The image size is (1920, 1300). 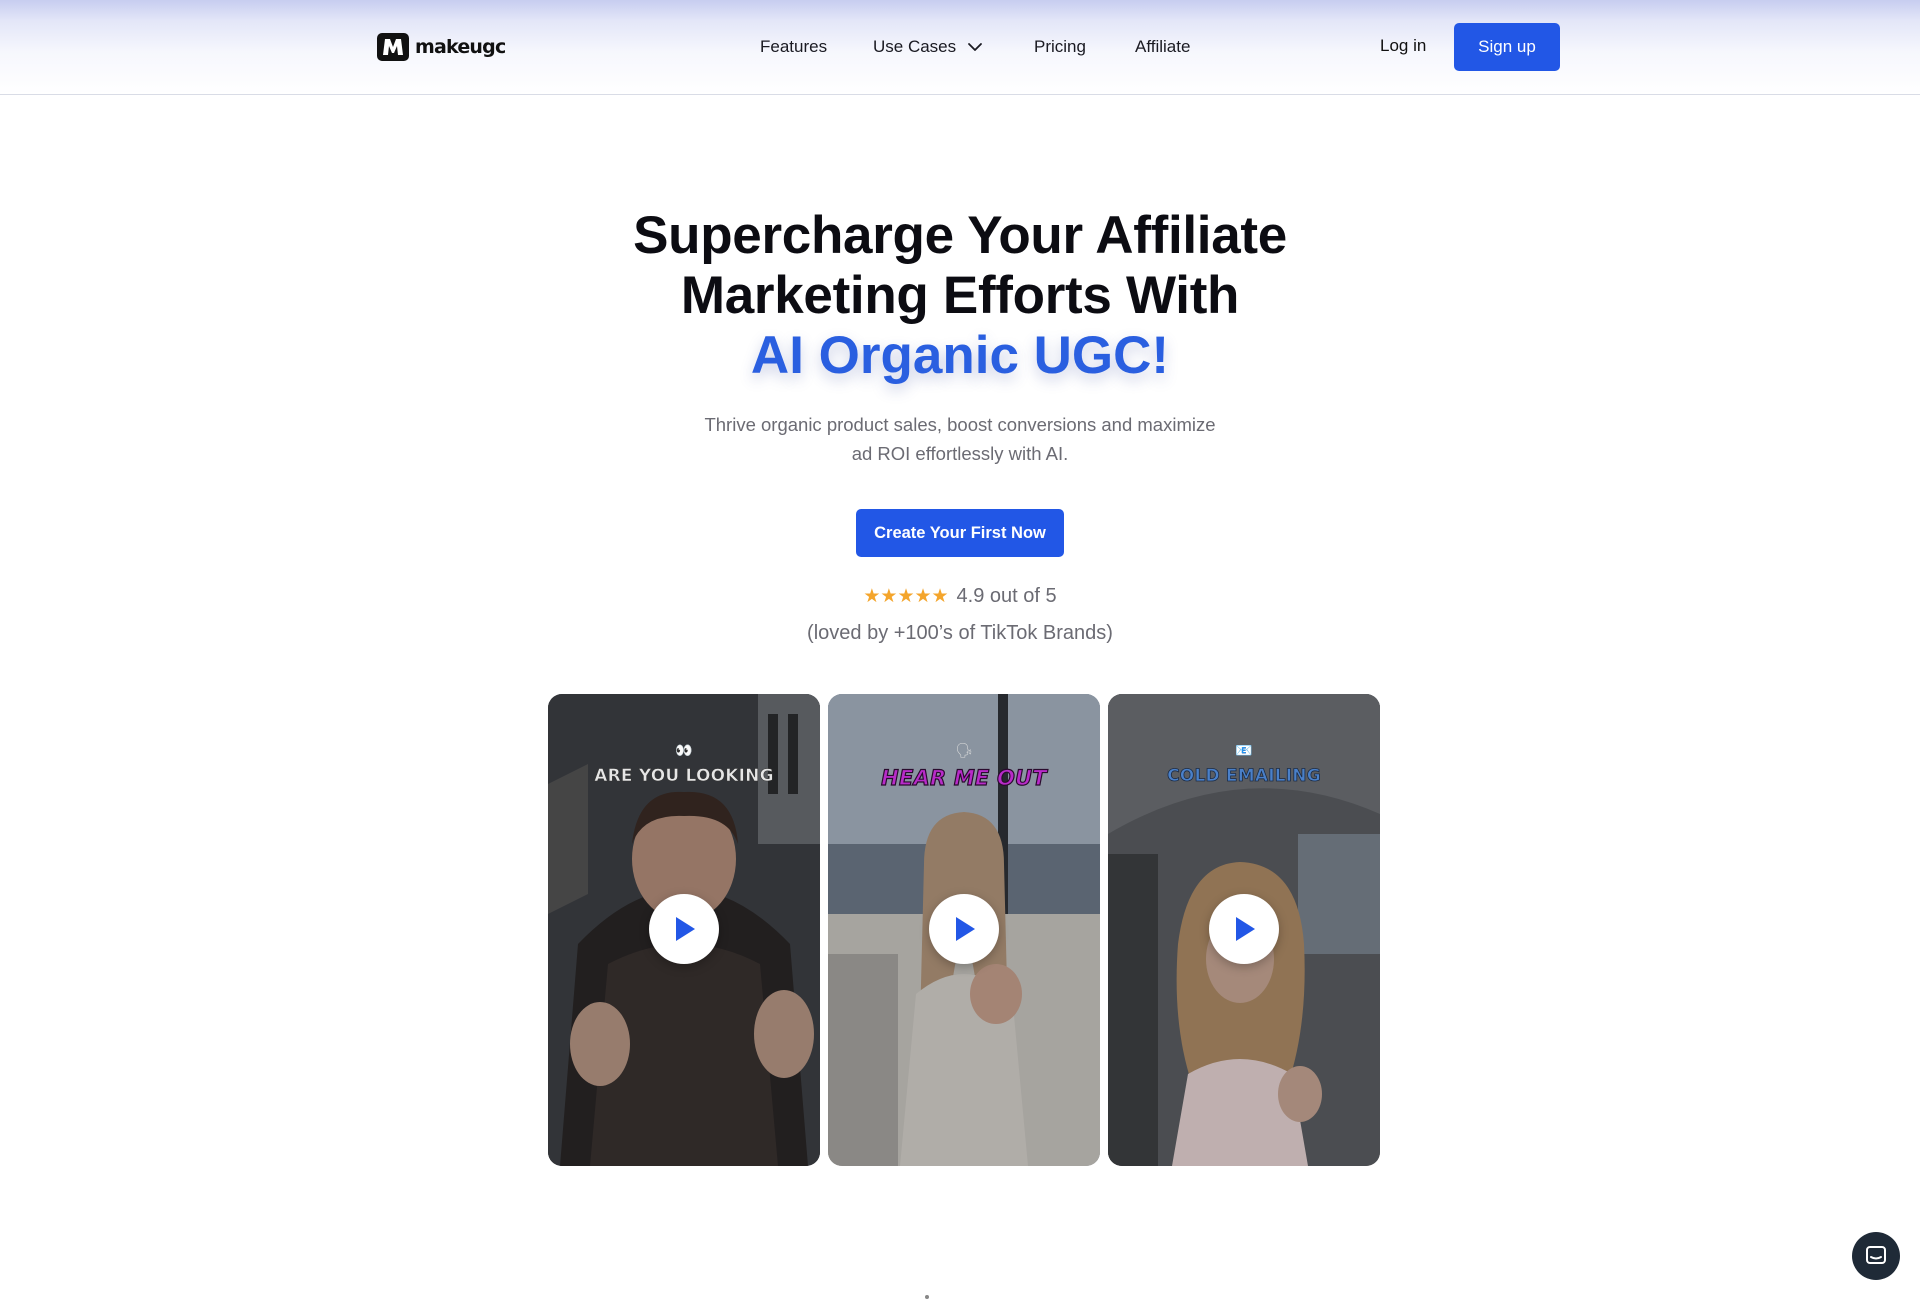 I want to click on video-card: 🗣 HEAR ME OUT, so click(x=964, y=930).